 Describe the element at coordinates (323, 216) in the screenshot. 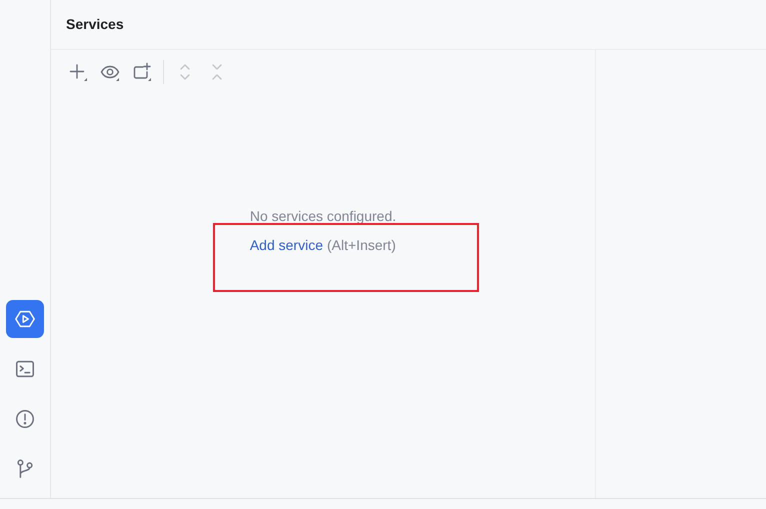

I see `empty-message: No services configured.` at that location.